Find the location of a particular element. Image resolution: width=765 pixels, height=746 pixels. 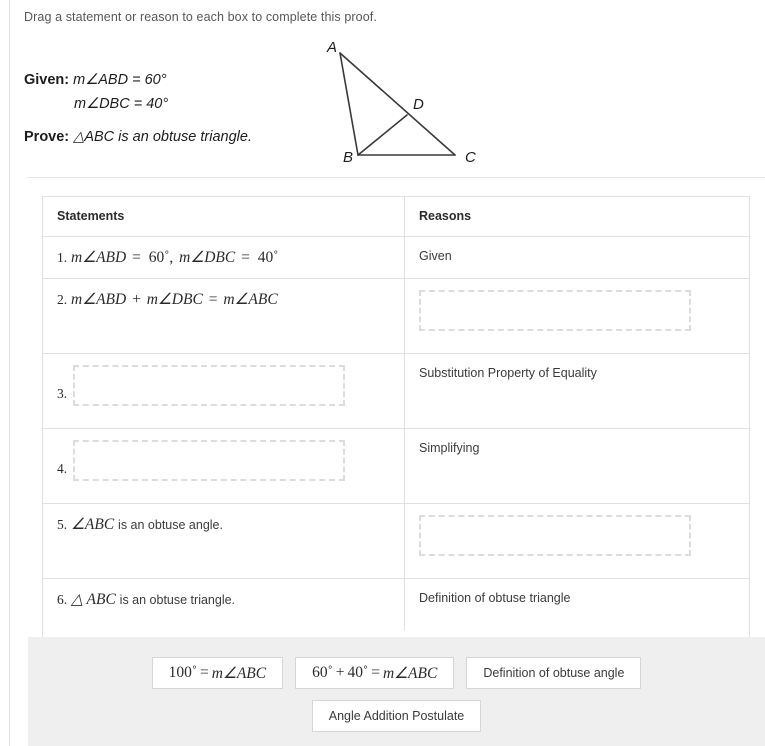

vertex-label-C: C is located at coordinates (470, 157).